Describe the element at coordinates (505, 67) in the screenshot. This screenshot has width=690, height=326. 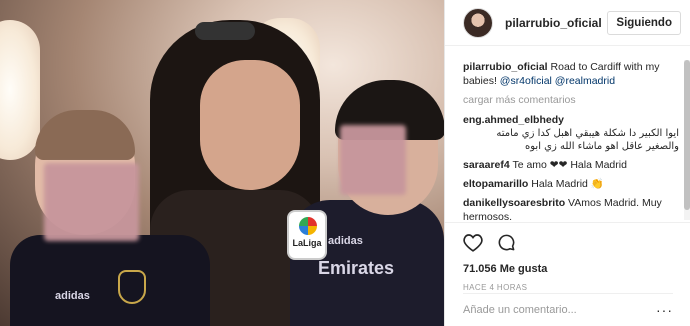
I see `caption-username: pilarrubio_oficial` at that location.